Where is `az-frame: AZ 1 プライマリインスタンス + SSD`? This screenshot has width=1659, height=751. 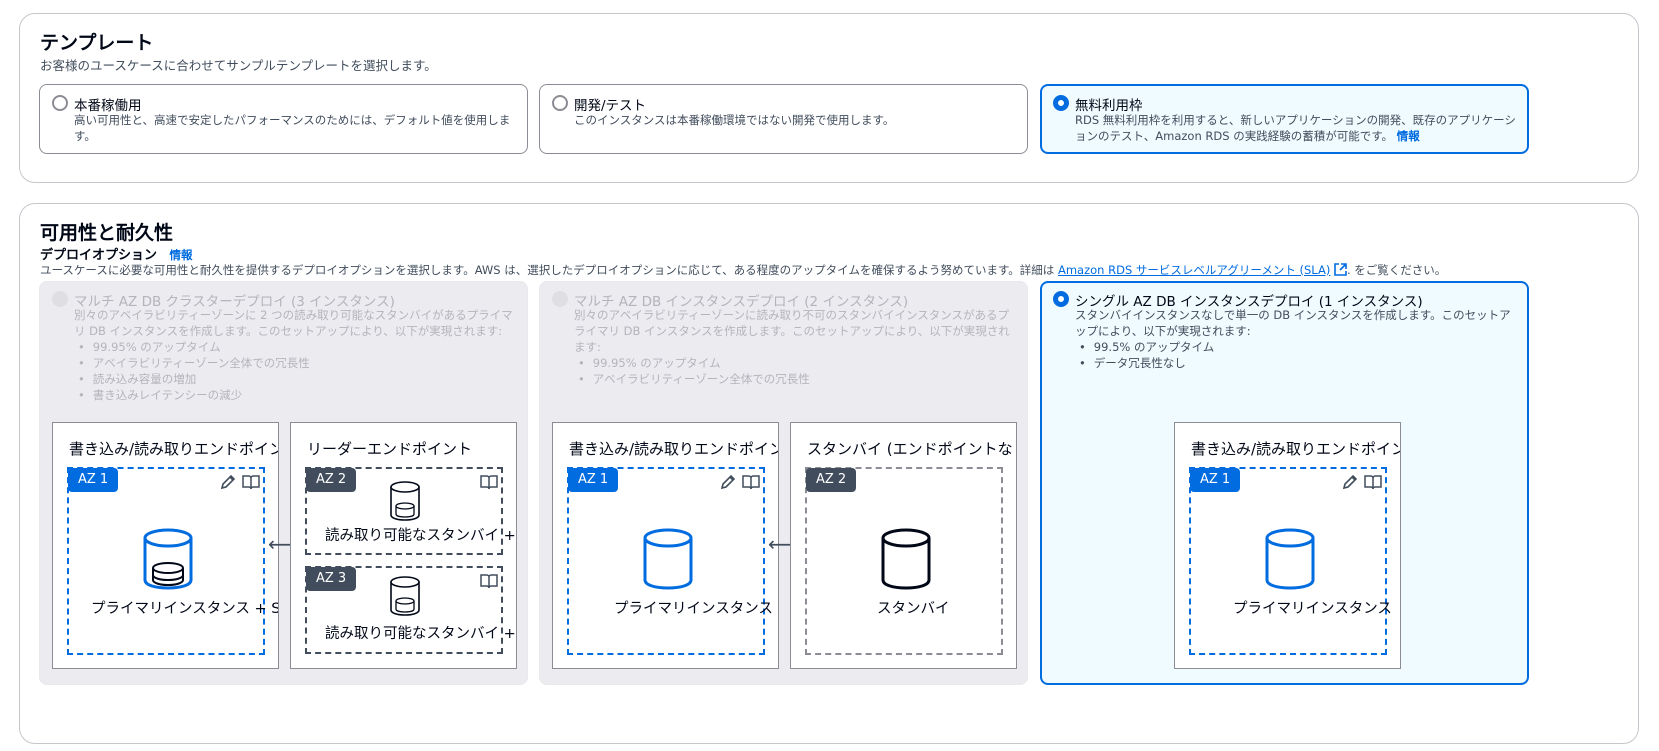
az-frame: AZ 1 プライマリインスタンス + SSD is located at coordinates (172, 561).